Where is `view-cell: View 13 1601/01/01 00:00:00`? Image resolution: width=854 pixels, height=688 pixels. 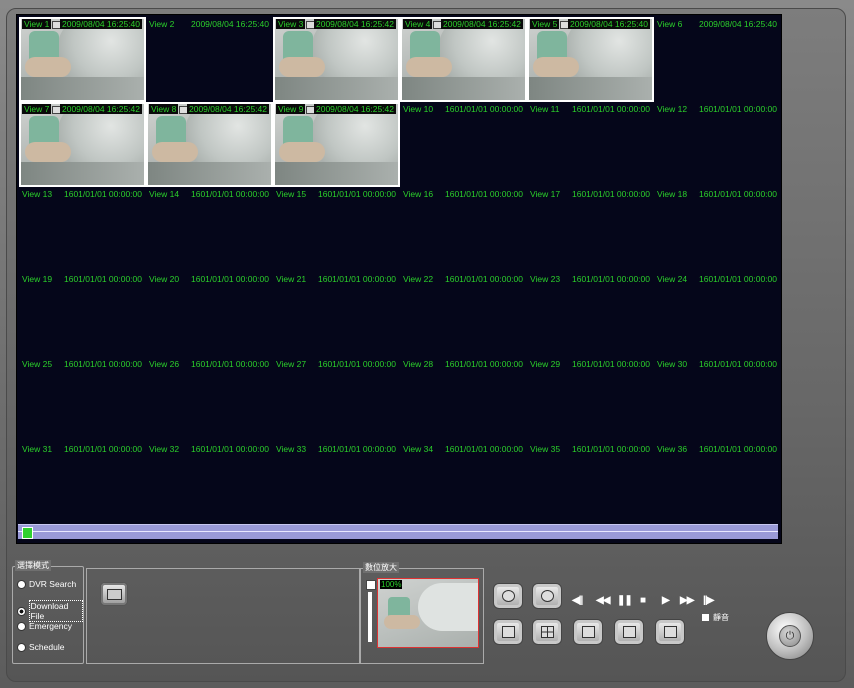 view-cell: View 13 1601/01/01 00:00:00 is located at coordinates (82, 229).